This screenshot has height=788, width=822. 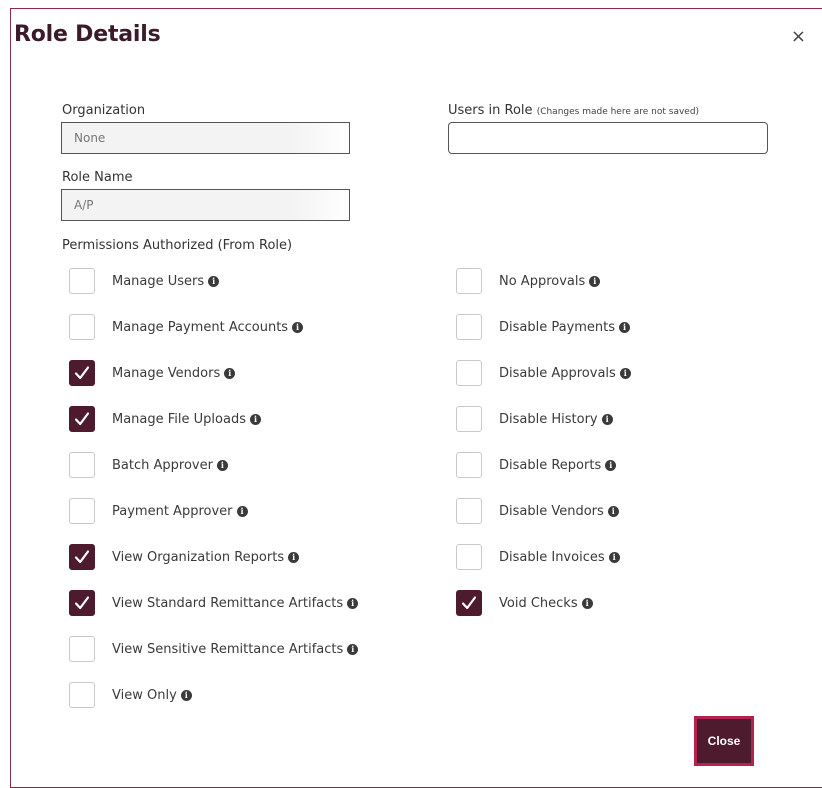 I want to click on role-name-label: Role Name, so click(x=97, y=177).